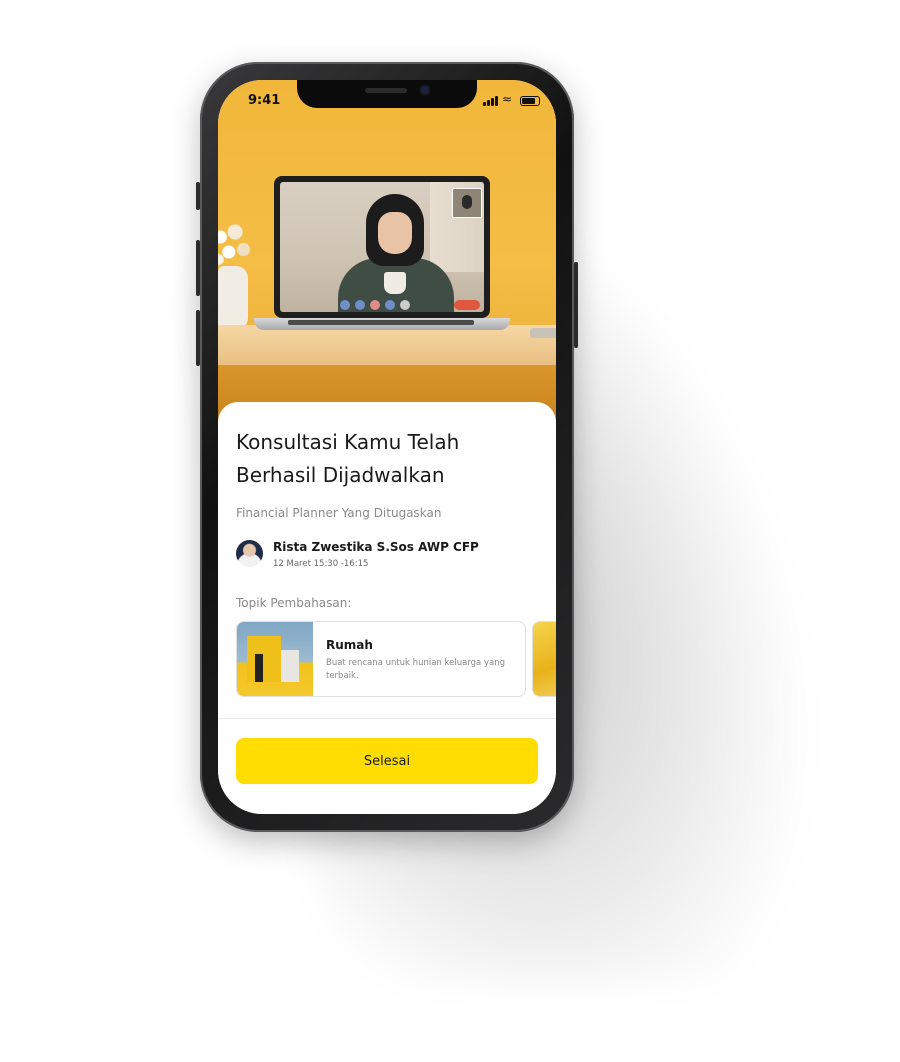 The image size is (900, 1062). Describe the element at coordinates (387, 102) in the screenshot. I see `status-bar: 9:41 ≈` at that location.